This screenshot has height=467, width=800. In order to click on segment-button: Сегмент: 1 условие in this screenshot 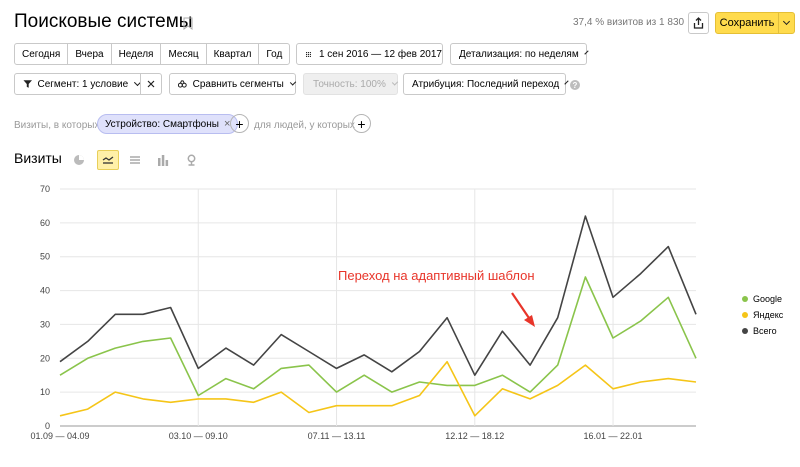, I will do `click(78, 84)`.